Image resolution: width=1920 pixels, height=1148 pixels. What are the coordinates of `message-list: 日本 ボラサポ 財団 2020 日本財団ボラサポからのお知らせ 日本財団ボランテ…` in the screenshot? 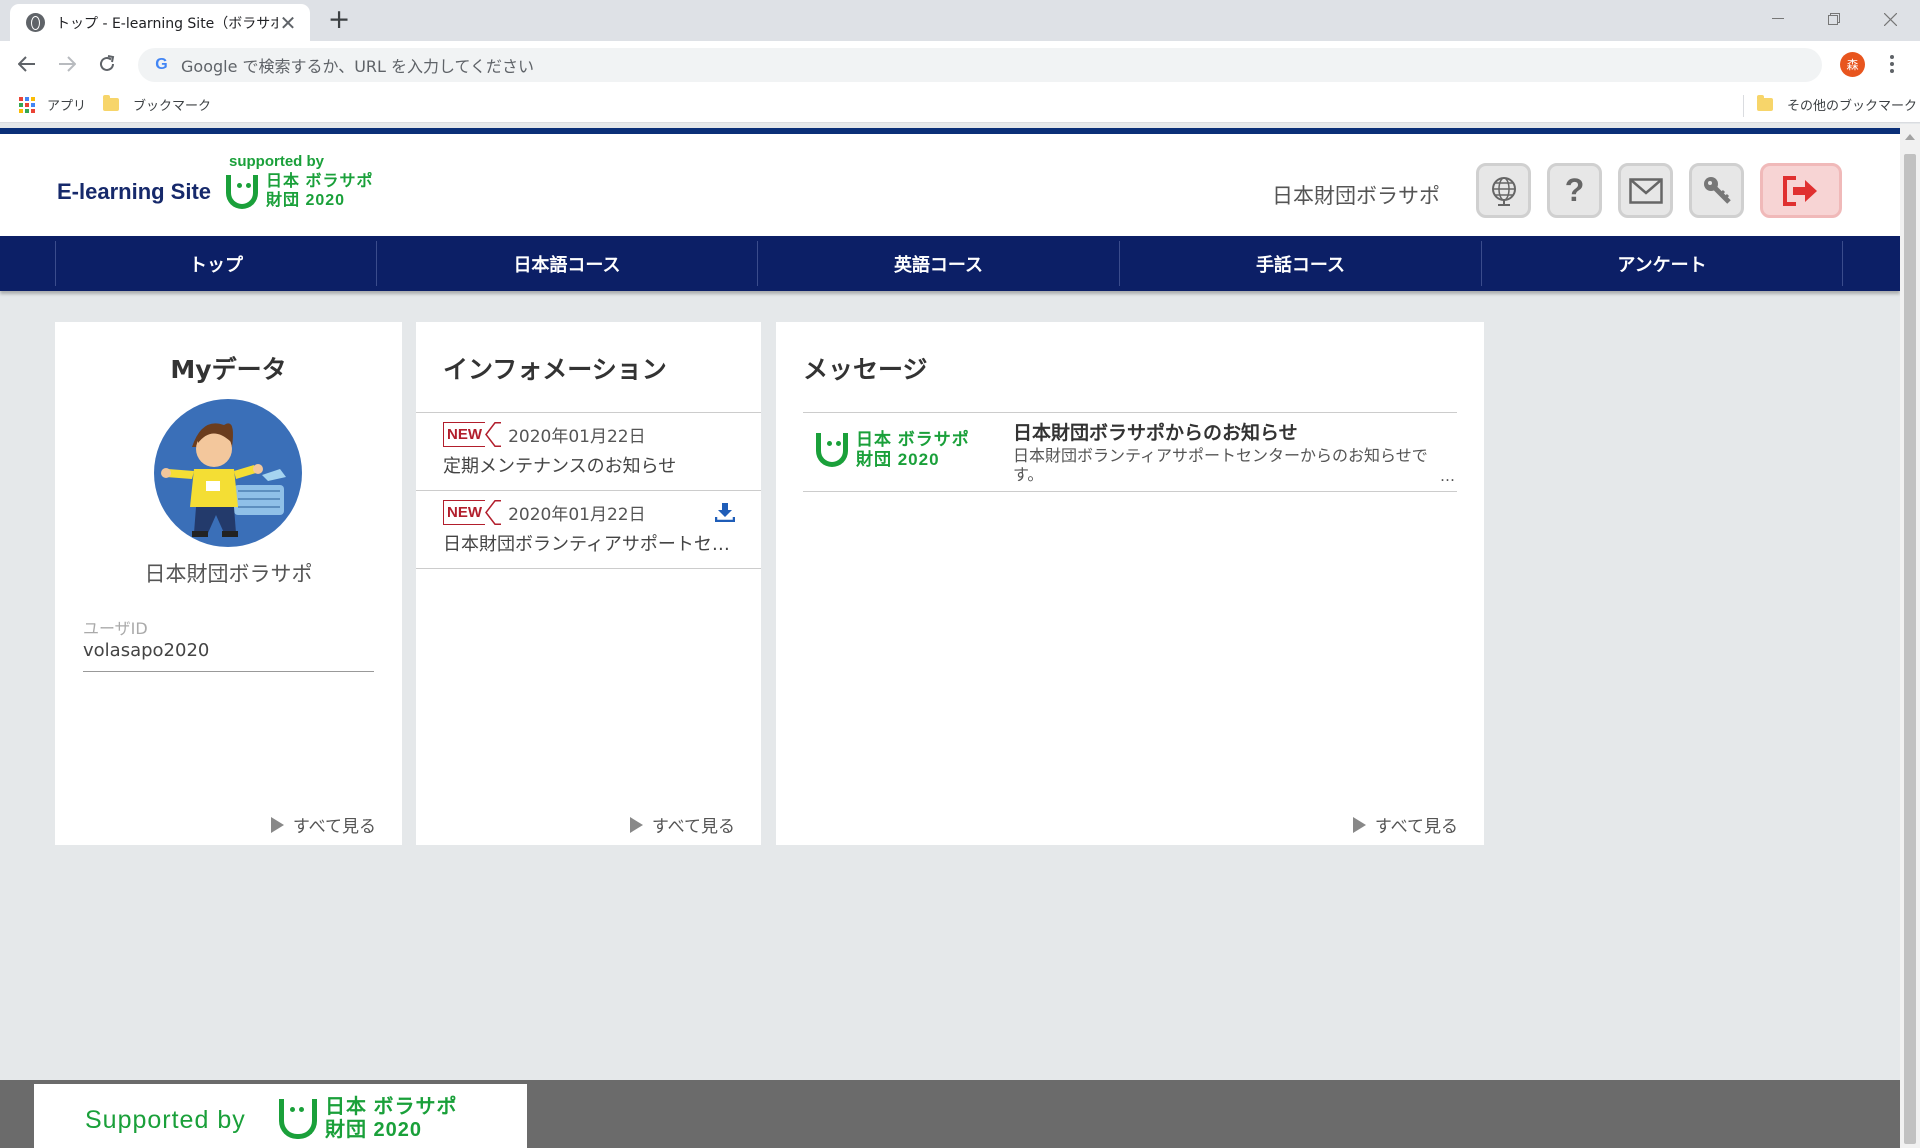 It's located at (1130, 452).